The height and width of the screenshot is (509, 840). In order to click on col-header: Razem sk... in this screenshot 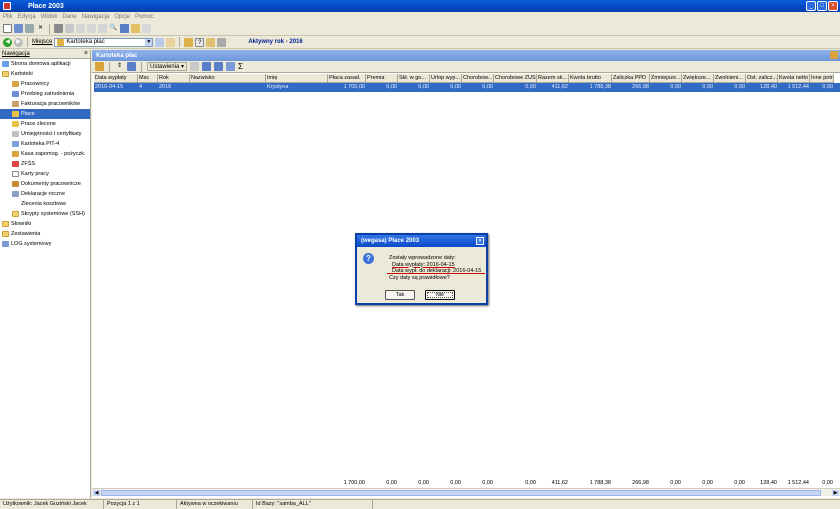, I will do `click(553, 78)`.